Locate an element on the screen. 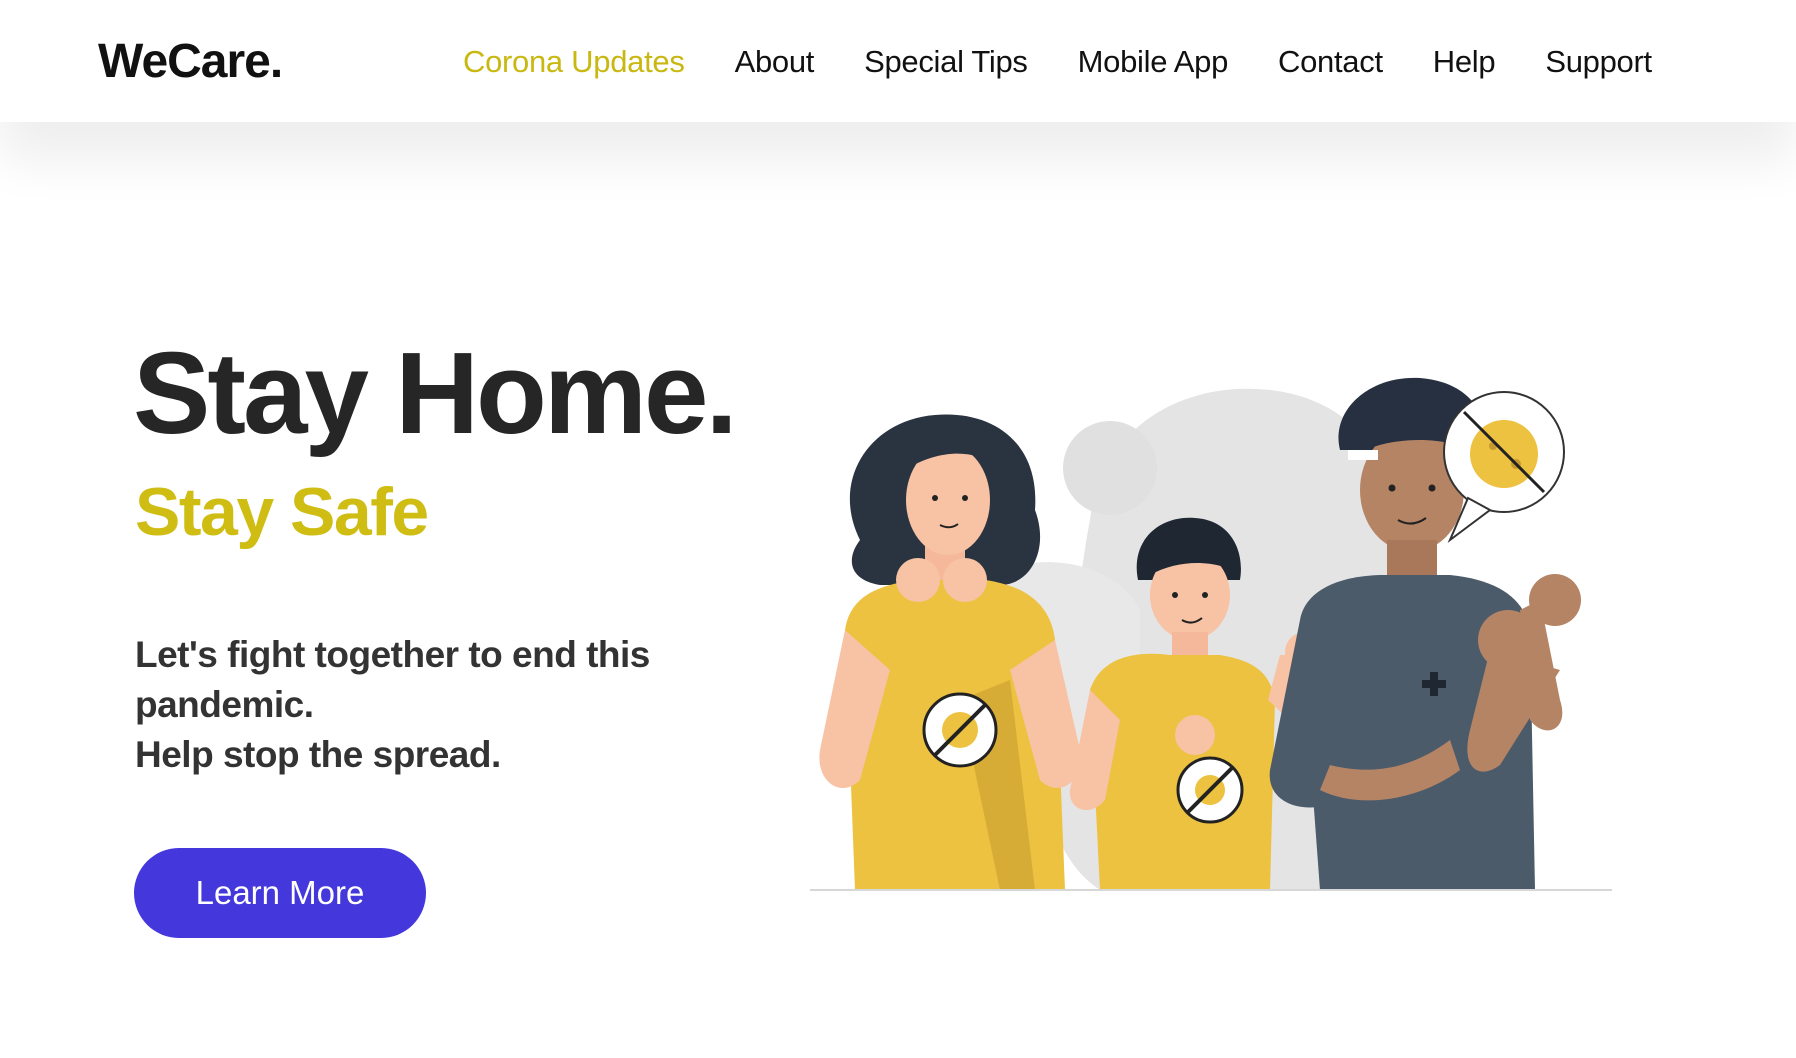 This screenshot has width=1796, height=1058. learn-more-button: Learn More is located at coordinates (280, 893).